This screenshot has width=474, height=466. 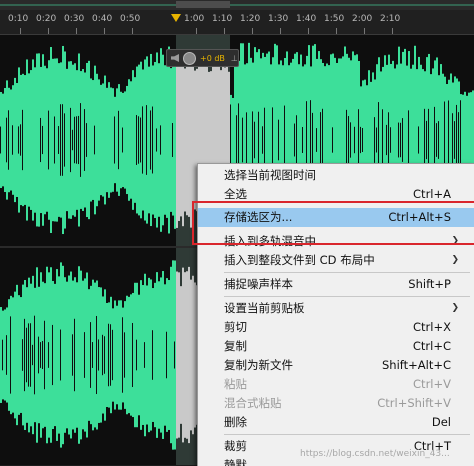 What do you see at coordinates (212, 58) in the screenshot?
I see `gain-value: +0 dB` at bounding box center [212, 58].